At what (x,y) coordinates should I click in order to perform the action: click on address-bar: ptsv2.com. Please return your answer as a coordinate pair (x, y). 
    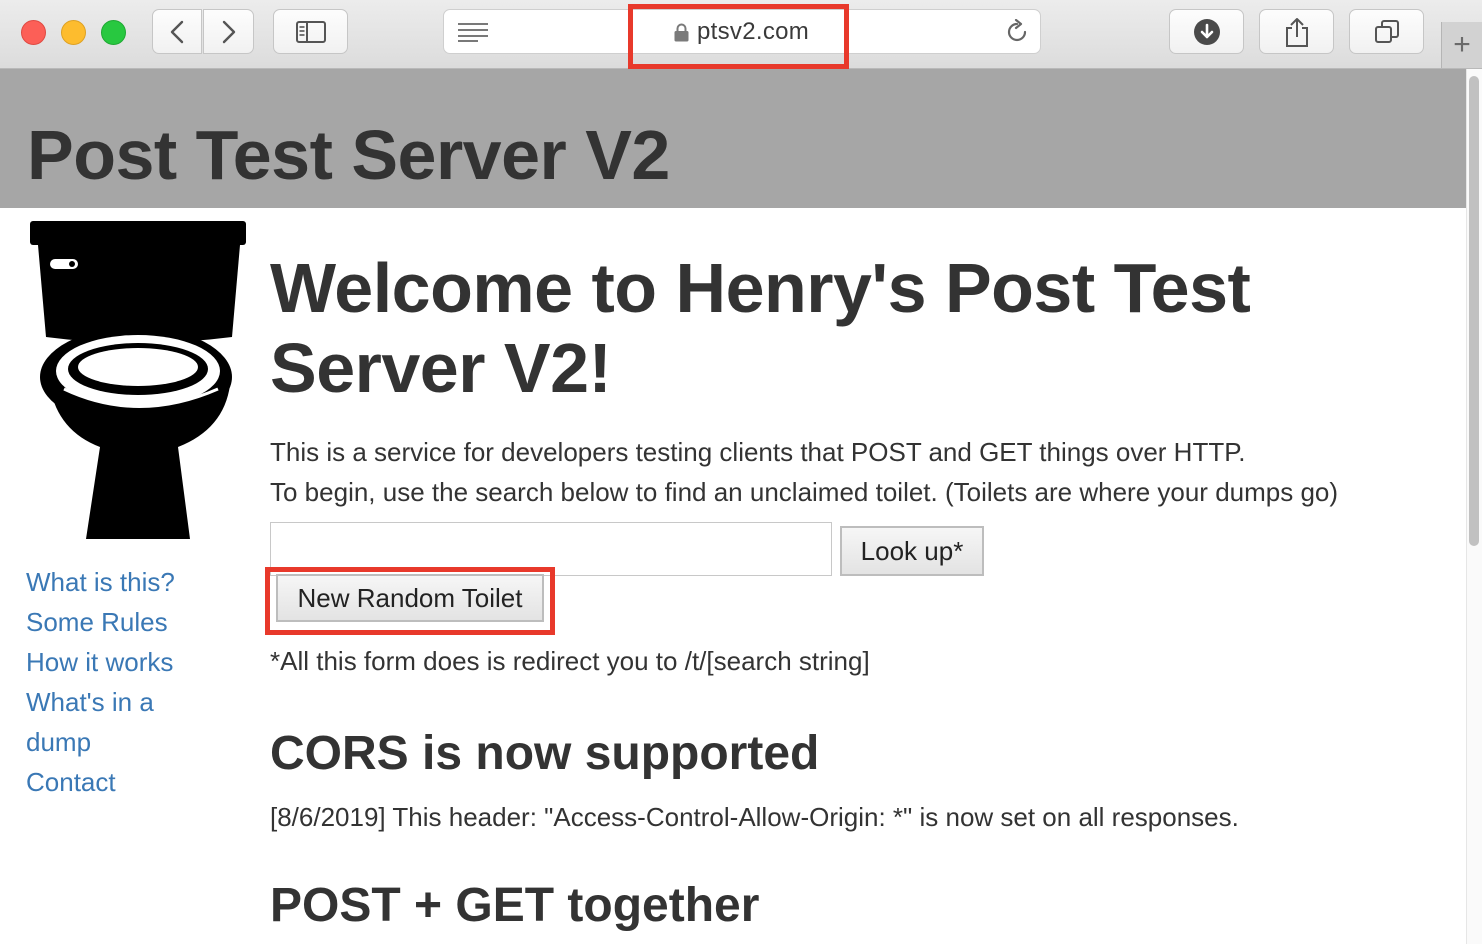
    Looking at the image, I should click on (742, 31).